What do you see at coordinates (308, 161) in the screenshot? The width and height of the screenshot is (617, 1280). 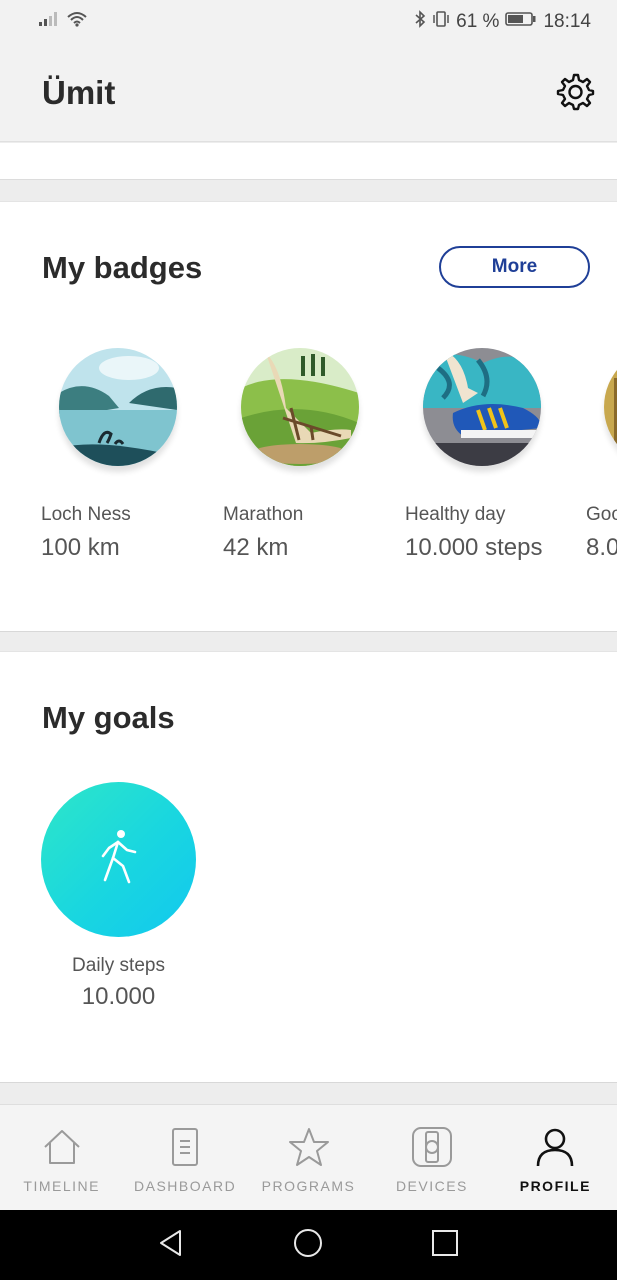 I see `profile-strip` at bounding box center [308, 161].